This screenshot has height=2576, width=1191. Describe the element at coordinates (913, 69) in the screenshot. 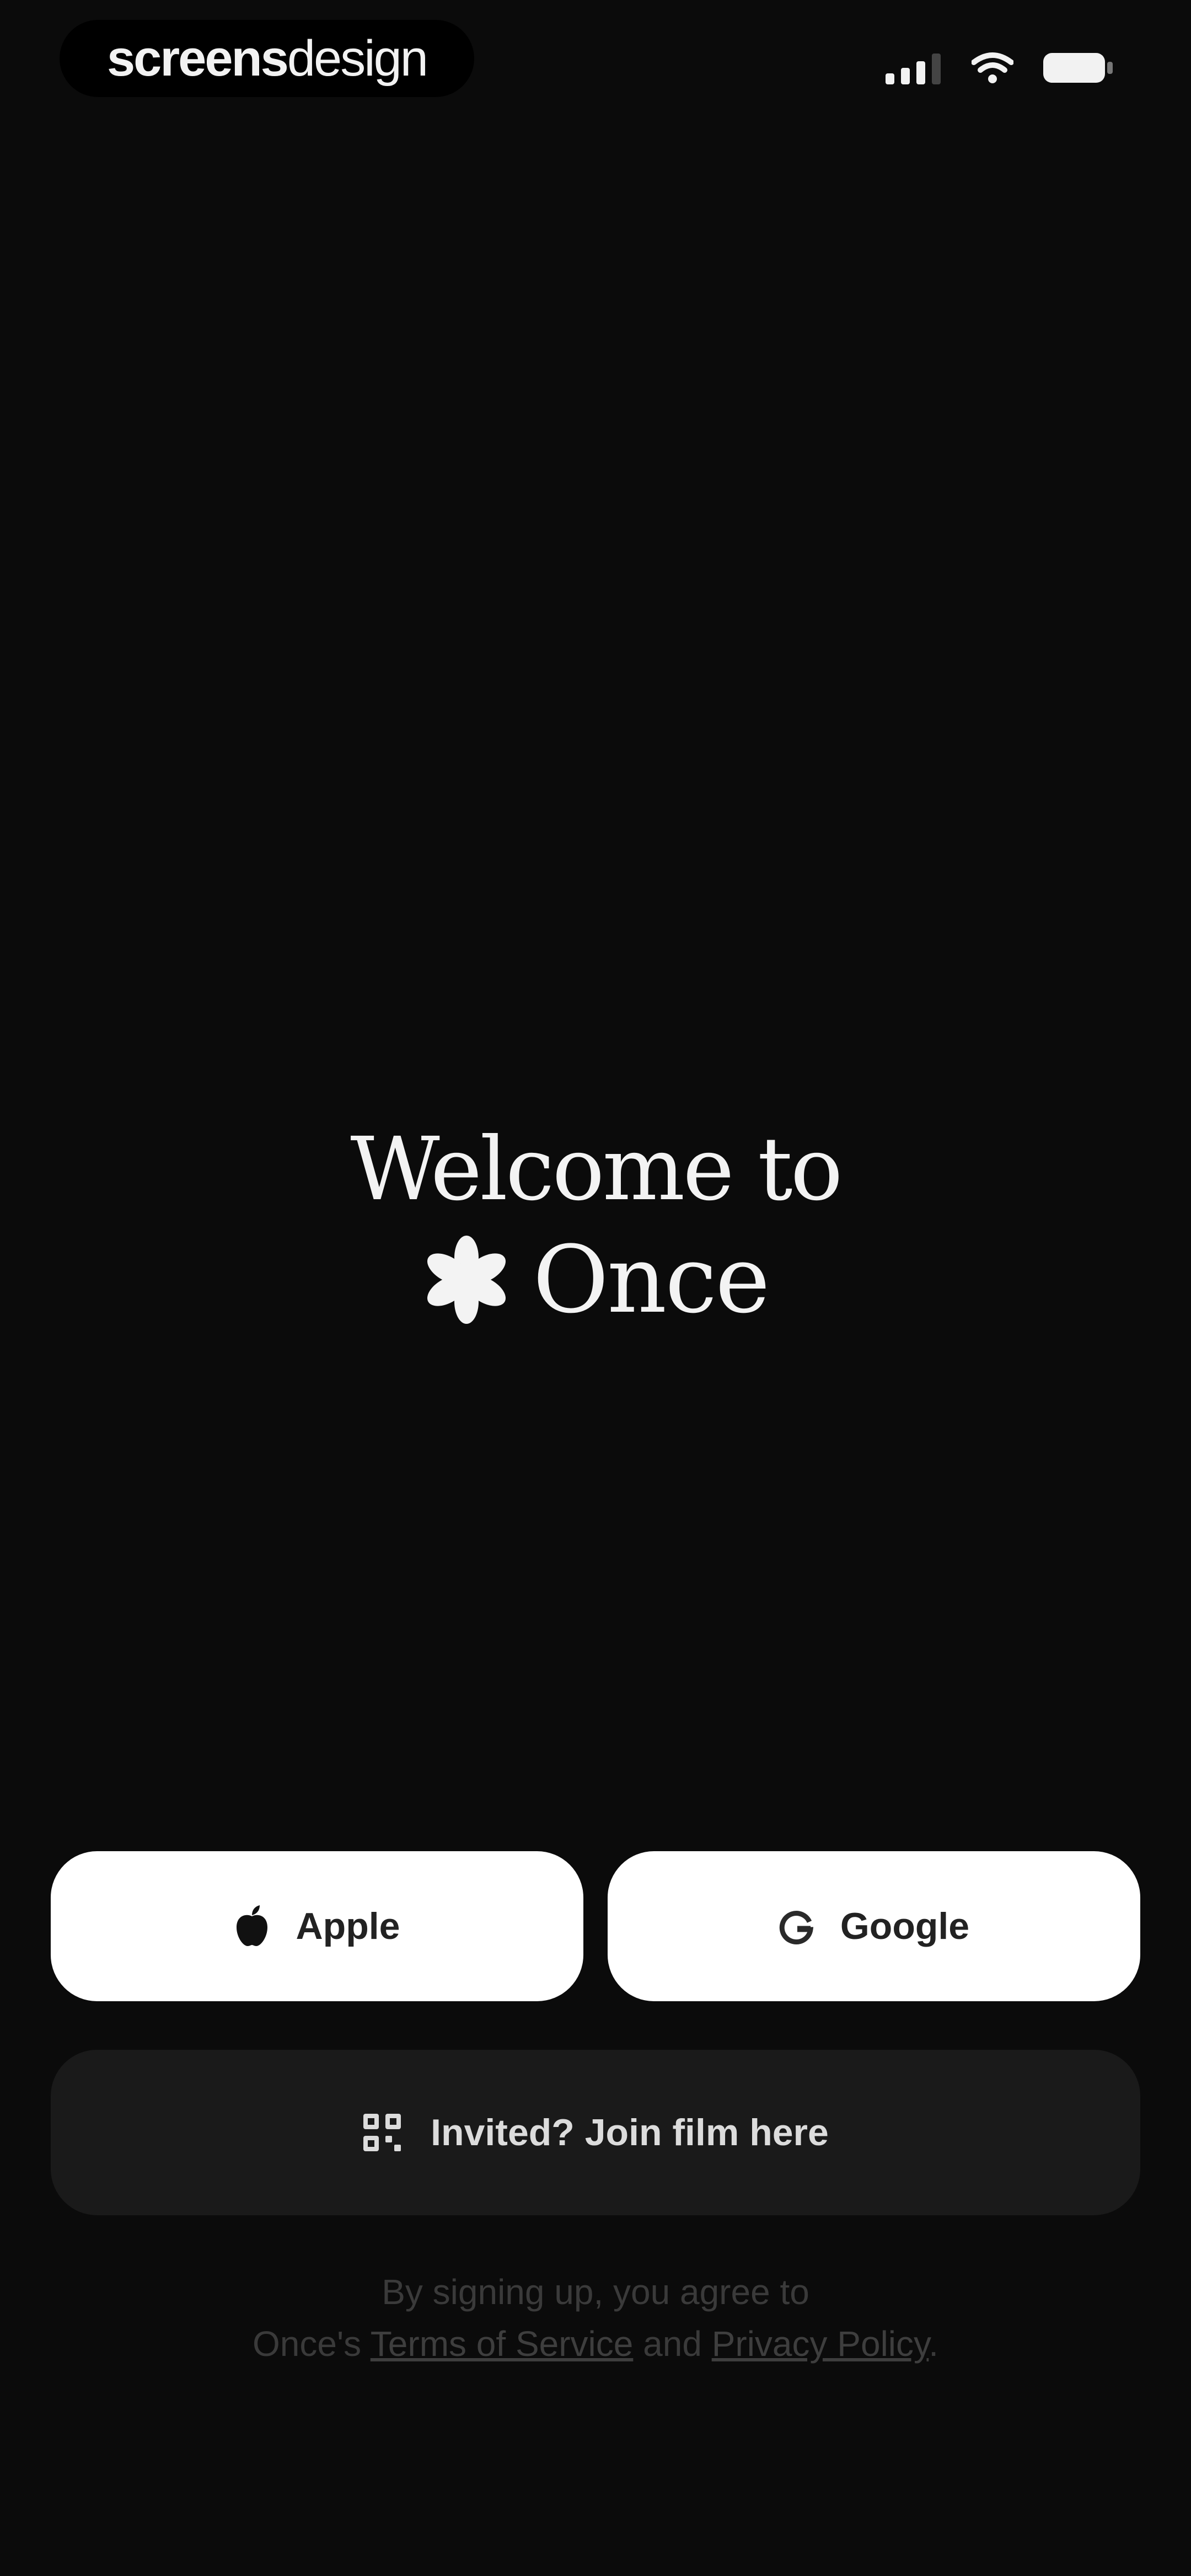

I see `signal-icon` at that location.